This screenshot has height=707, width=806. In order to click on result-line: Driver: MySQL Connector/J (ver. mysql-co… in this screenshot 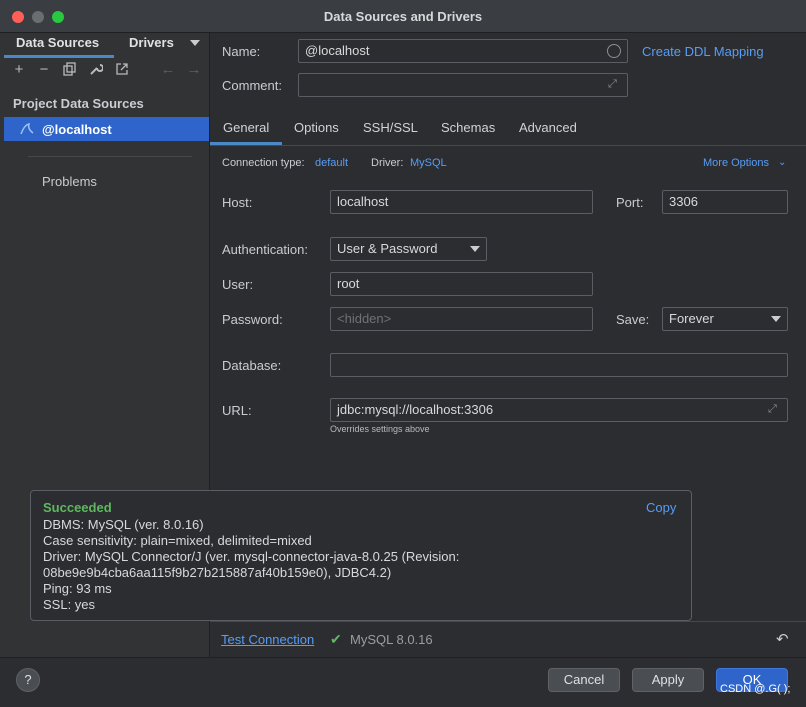, I will do `click(251, 556)`.